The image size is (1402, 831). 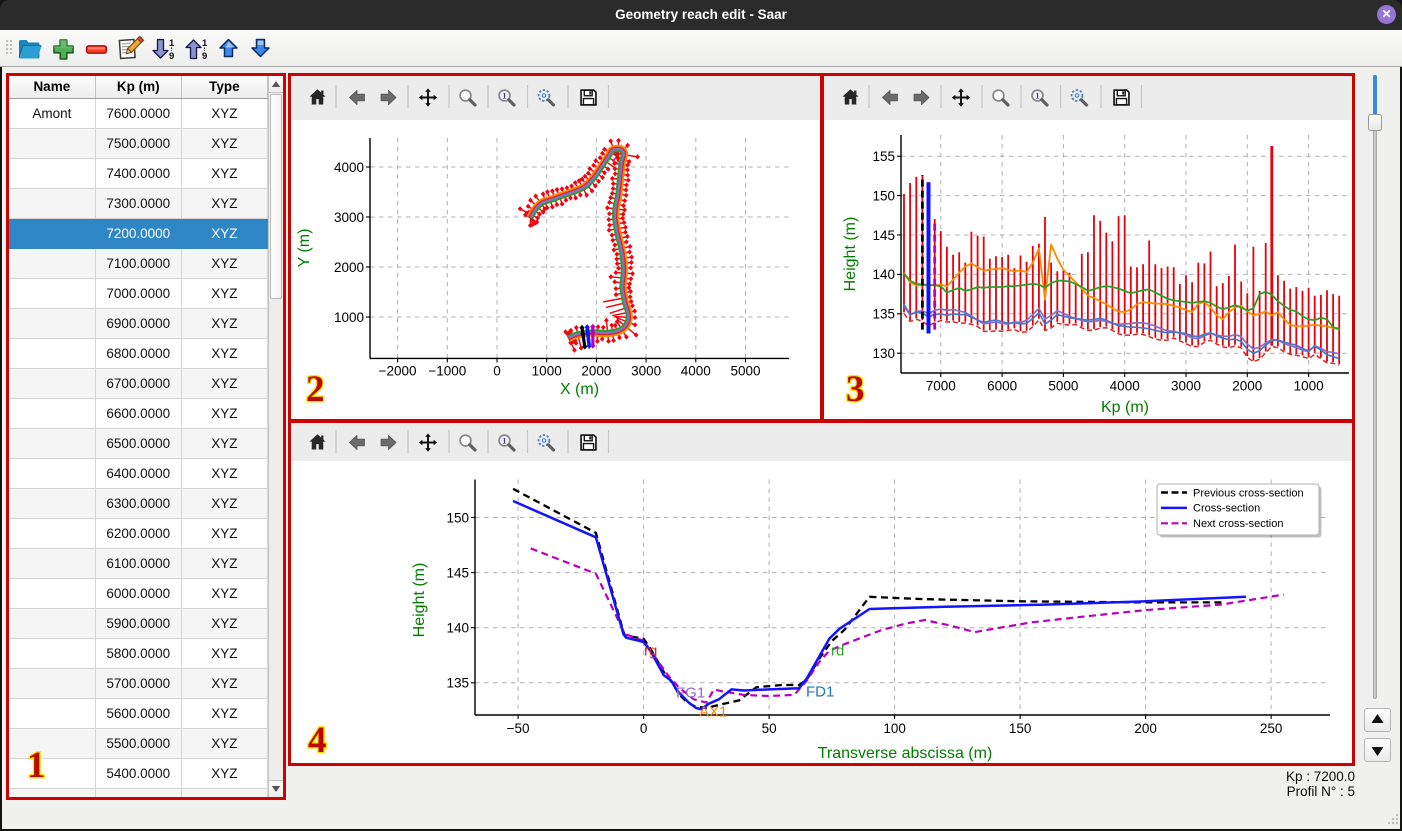 What do you see at coordinates (1271, 728) in the screenshot?
I see `svg-text: 250` at bounding box center [1271, 728].